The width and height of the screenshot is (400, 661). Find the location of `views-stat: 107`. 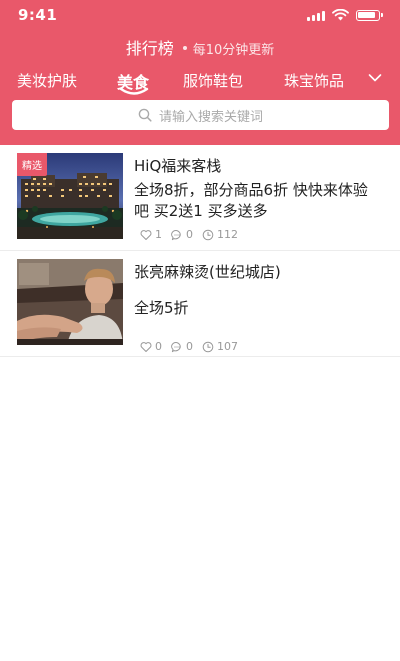

views-stat: 107 is located at coordinates (220, 346).